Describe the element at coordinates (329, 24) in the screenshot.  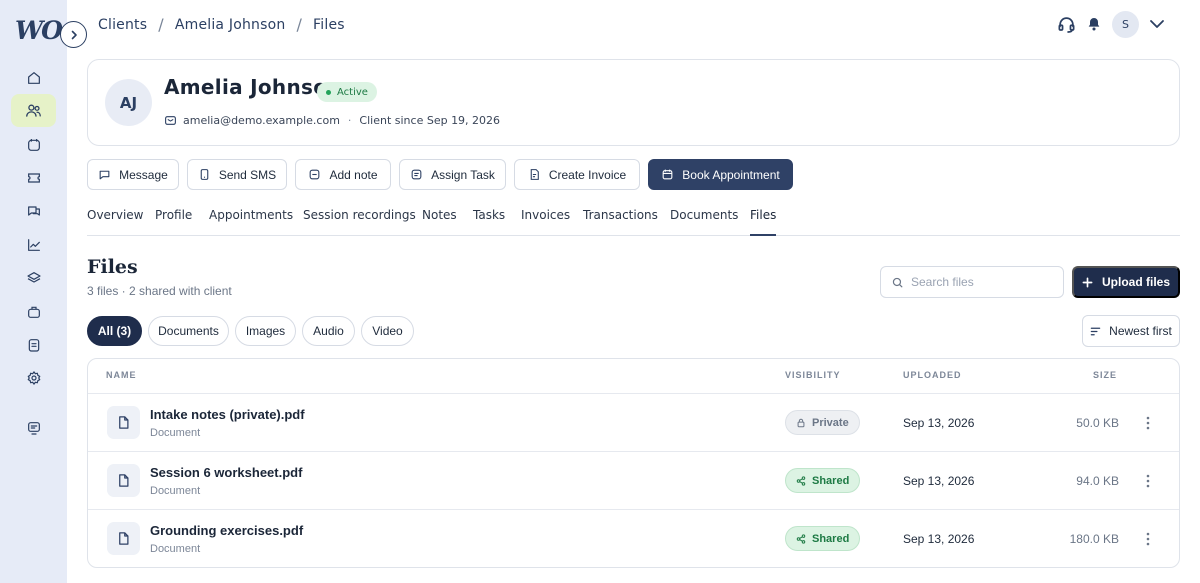
I see `breadcrumb-current: Files` at that location.